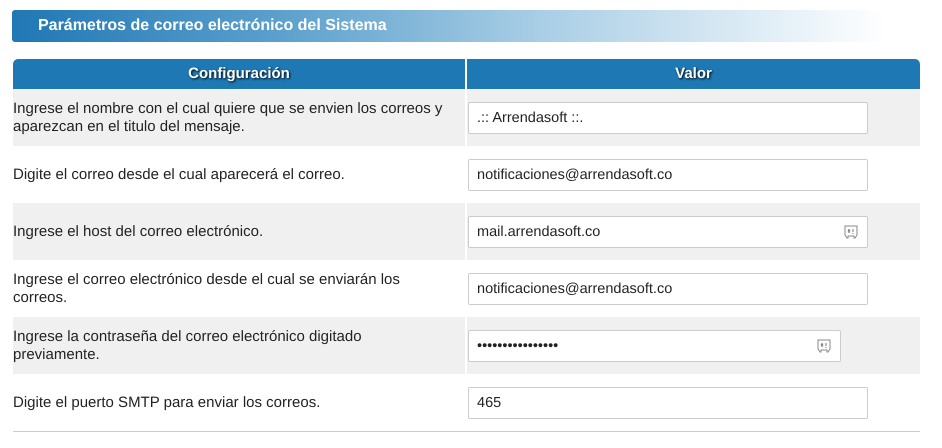 This screenshot has width=942, height=448. Describe the element at coordinates (668, 118) in the screenshot. I see `input-field: .:: Arrendasoft ::.` at that location.